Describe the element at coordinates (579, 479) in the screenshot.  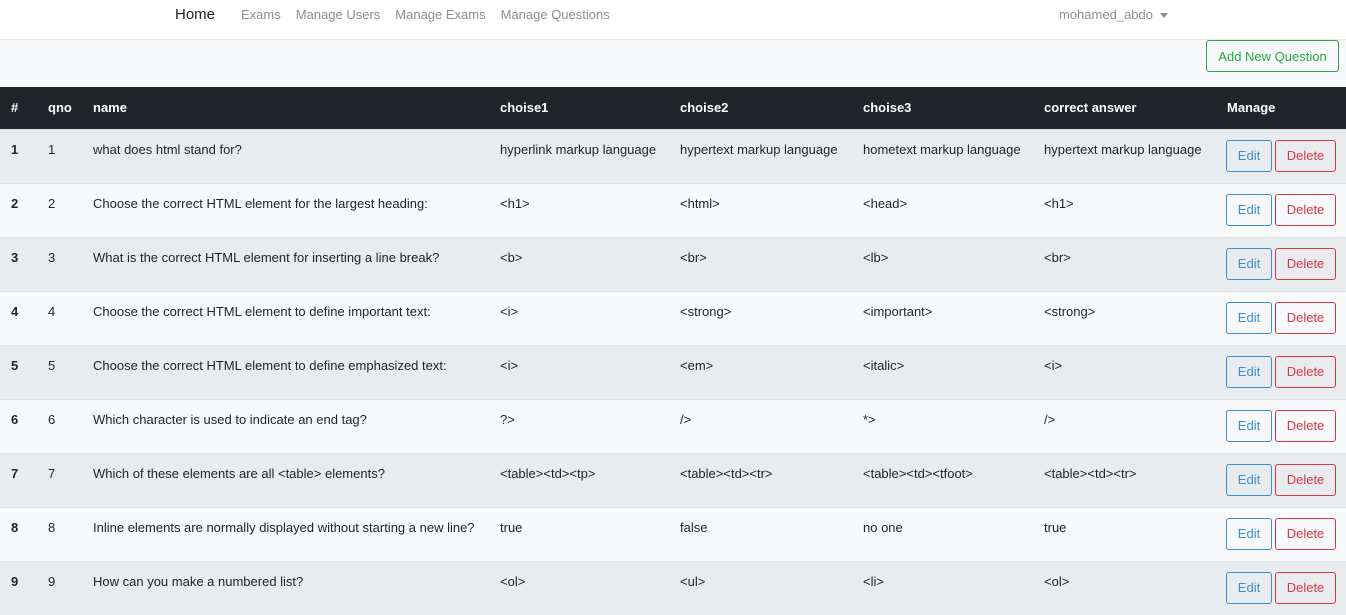
I see `cell-choice1: <table><td><tp>` at that location.